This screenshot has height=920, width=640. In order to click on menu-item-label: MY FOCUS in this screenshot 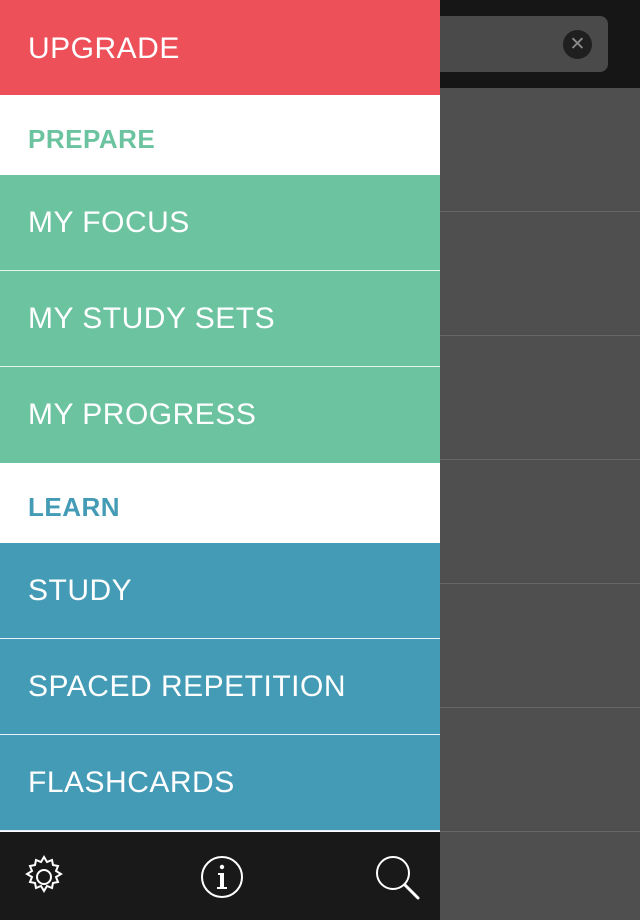, I will do `click(109, 222)`.